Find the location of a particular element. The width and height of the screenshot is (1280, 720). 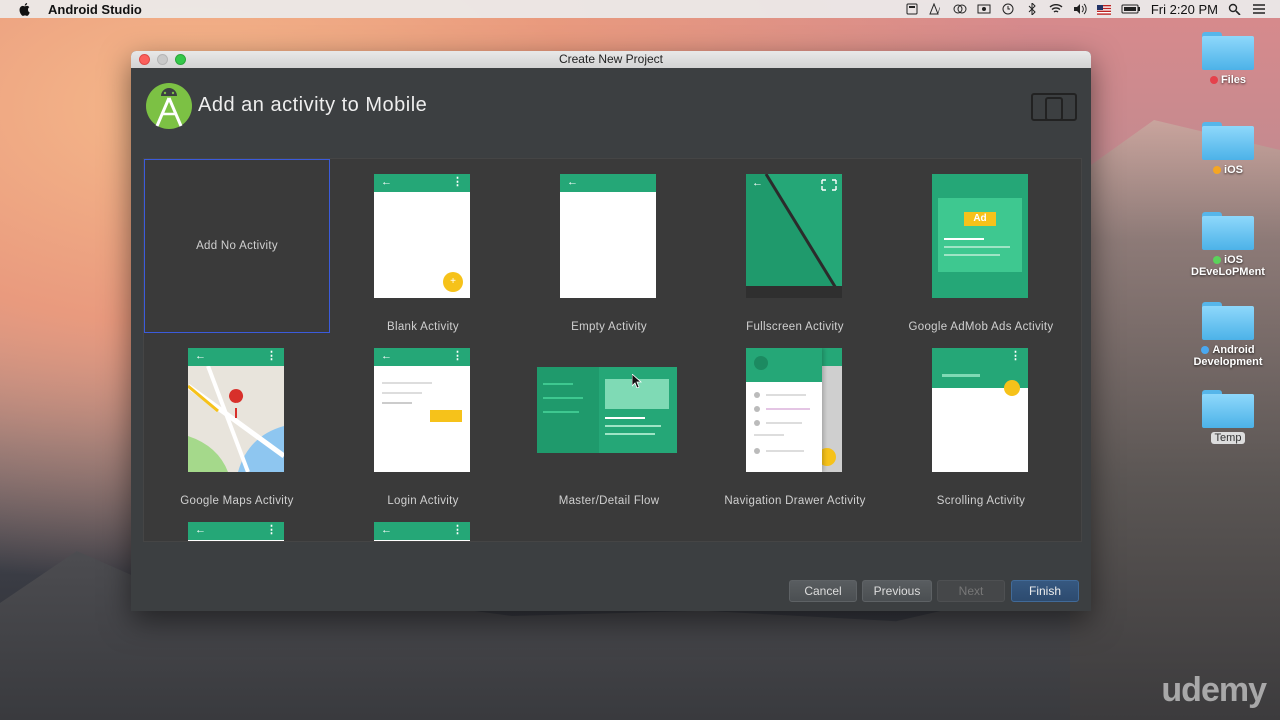

fullscreen-preview-graphic: ← is located at coordinates (794, 236).